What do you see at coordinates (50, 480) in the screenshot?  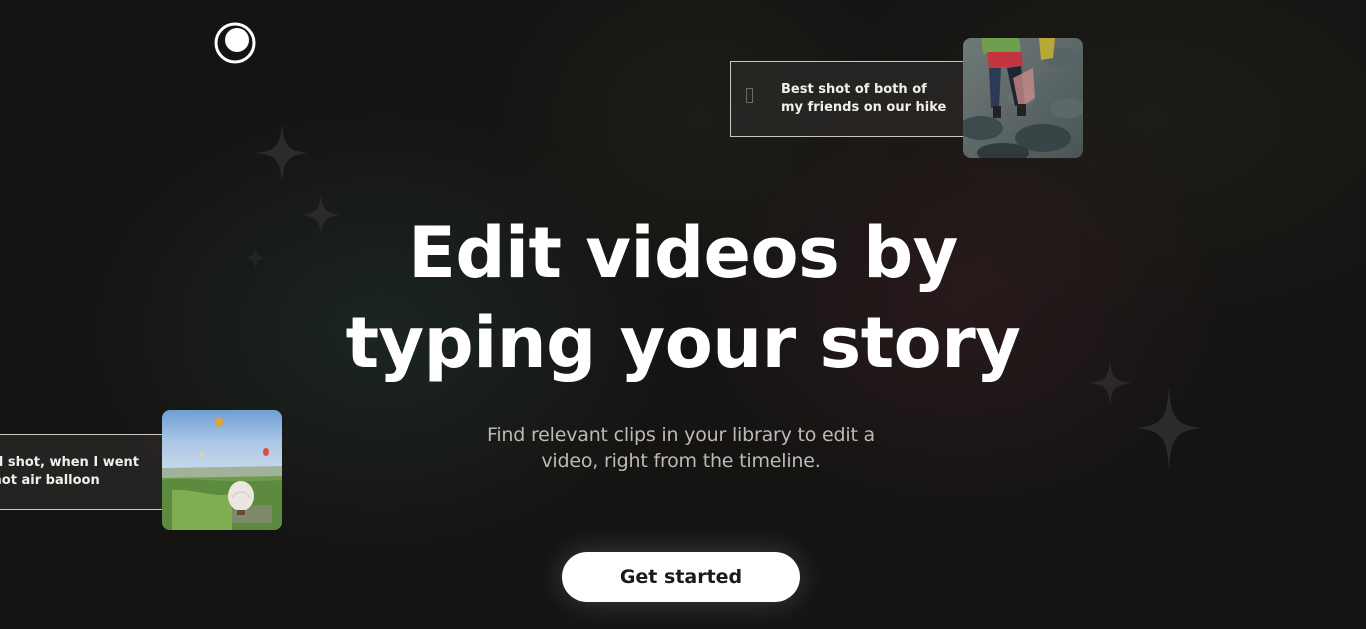 I see `clip-caption-line: a hot air balloon` at bounding box center [50, 480].